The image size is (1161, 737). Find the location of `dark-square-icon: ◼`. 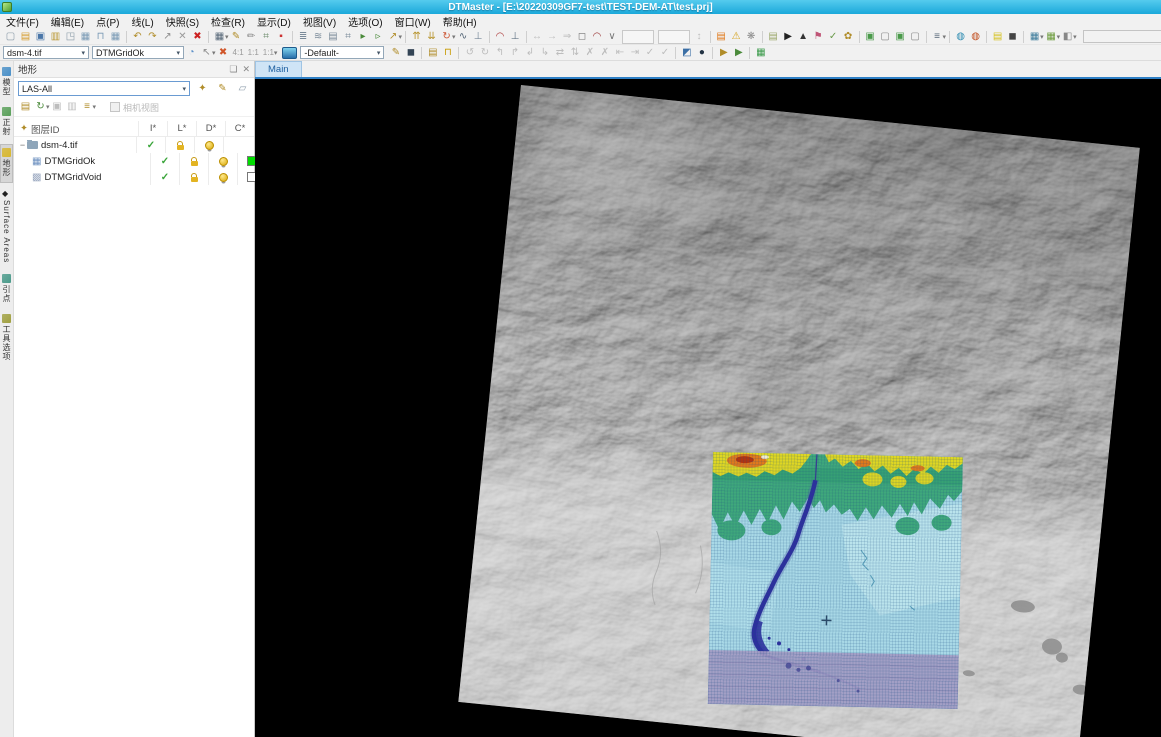

dark-square-icon: ◼ is located at coordinates (1012, 37).